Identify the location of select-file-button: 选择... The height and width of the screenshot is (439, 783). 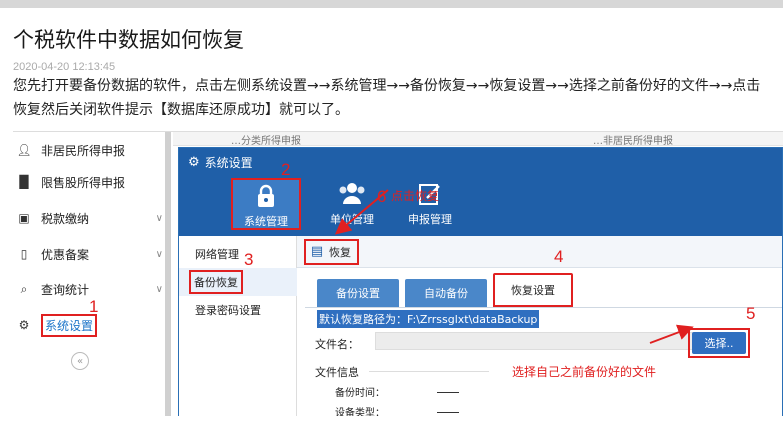
(719, 343).